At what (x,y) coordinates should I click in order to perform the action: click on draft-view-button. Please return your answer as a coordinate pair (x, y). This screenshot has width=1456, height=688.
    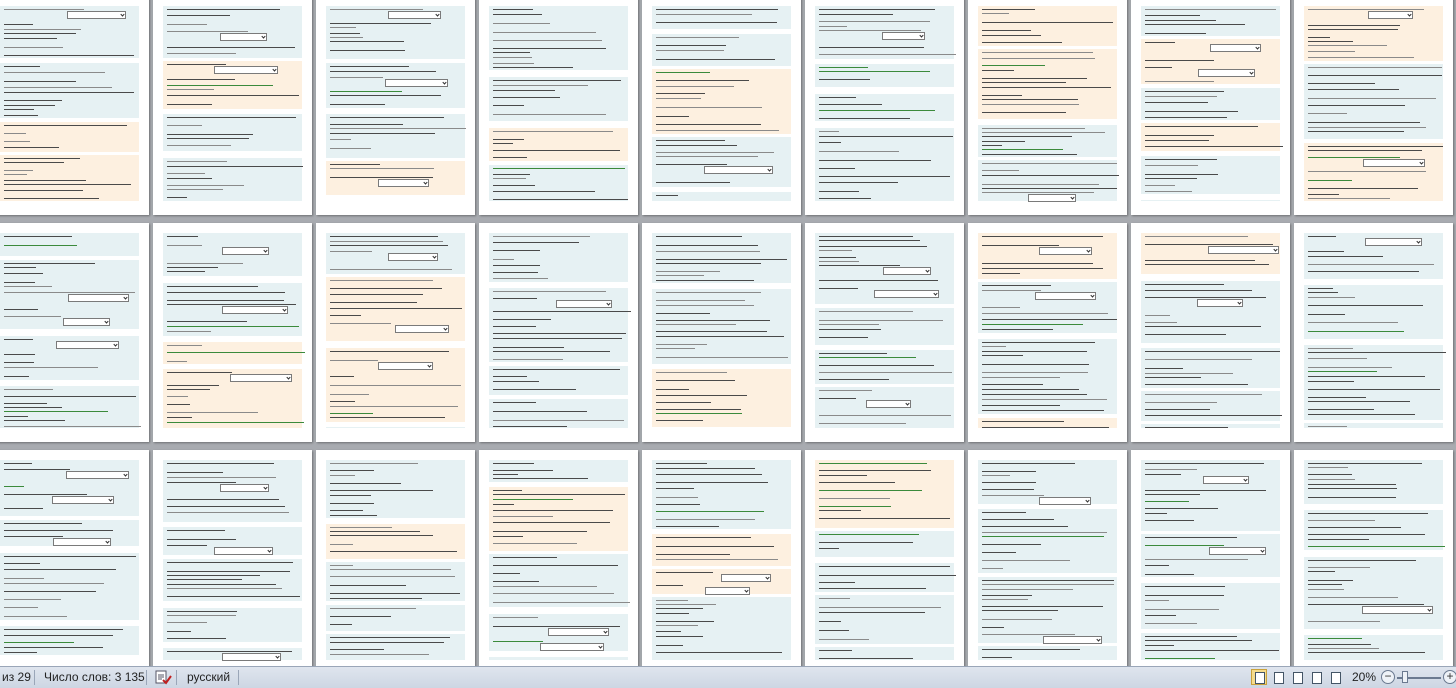
    Looking at the image, I should click on (1335, 677).